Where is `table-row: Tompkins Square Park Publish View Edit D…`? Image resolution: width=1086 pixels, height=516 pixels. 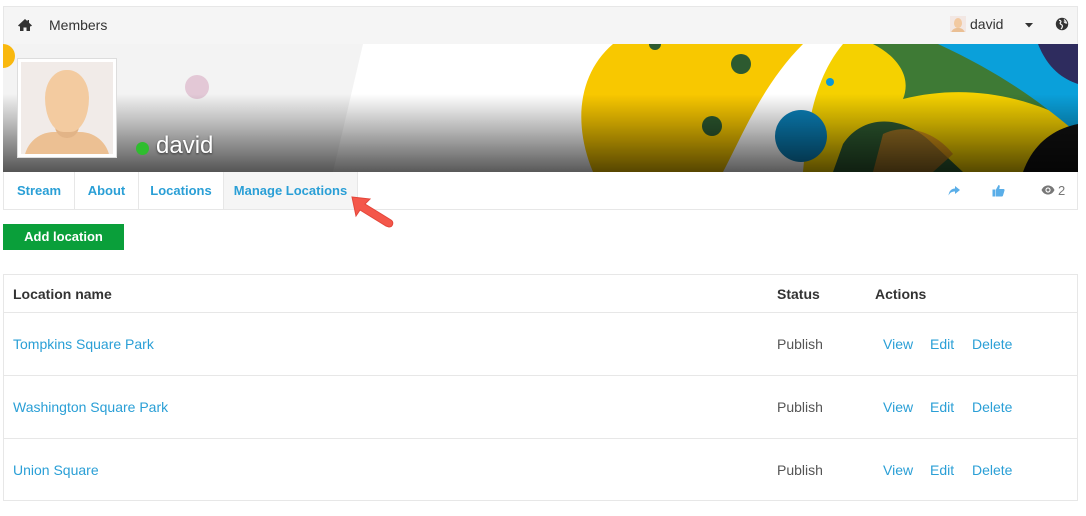 table-row: Tompkins Square Park Publish View Edit D… is located at coordinates (540, 344).